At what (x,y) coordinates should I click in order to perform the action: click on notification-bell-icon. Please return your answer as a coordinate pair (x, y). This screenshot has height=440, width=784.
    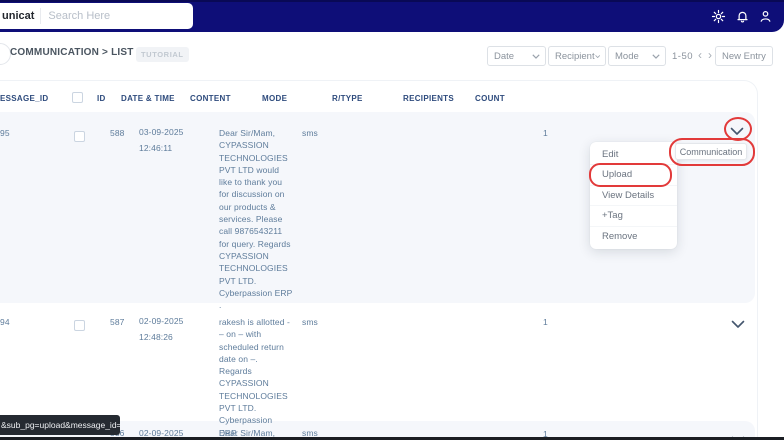
    Looking at the image, I should click on (742, 16).